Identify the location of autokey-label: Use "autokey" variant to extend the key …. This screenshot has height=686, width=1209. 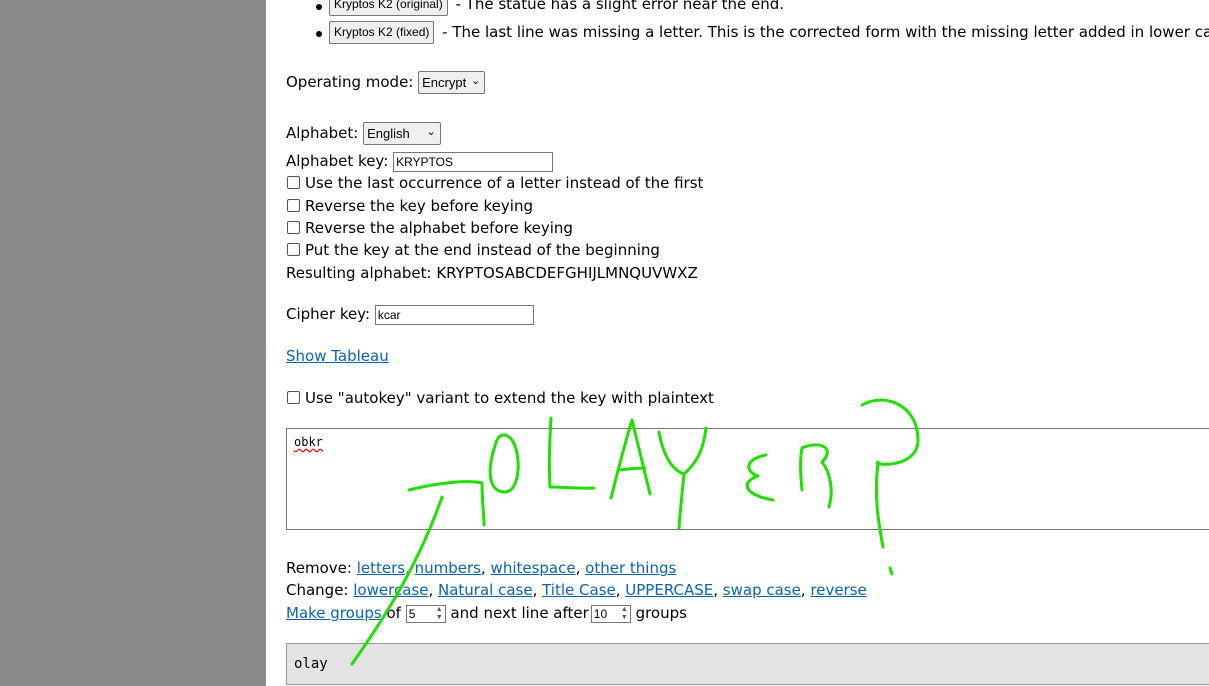
(509, 398).